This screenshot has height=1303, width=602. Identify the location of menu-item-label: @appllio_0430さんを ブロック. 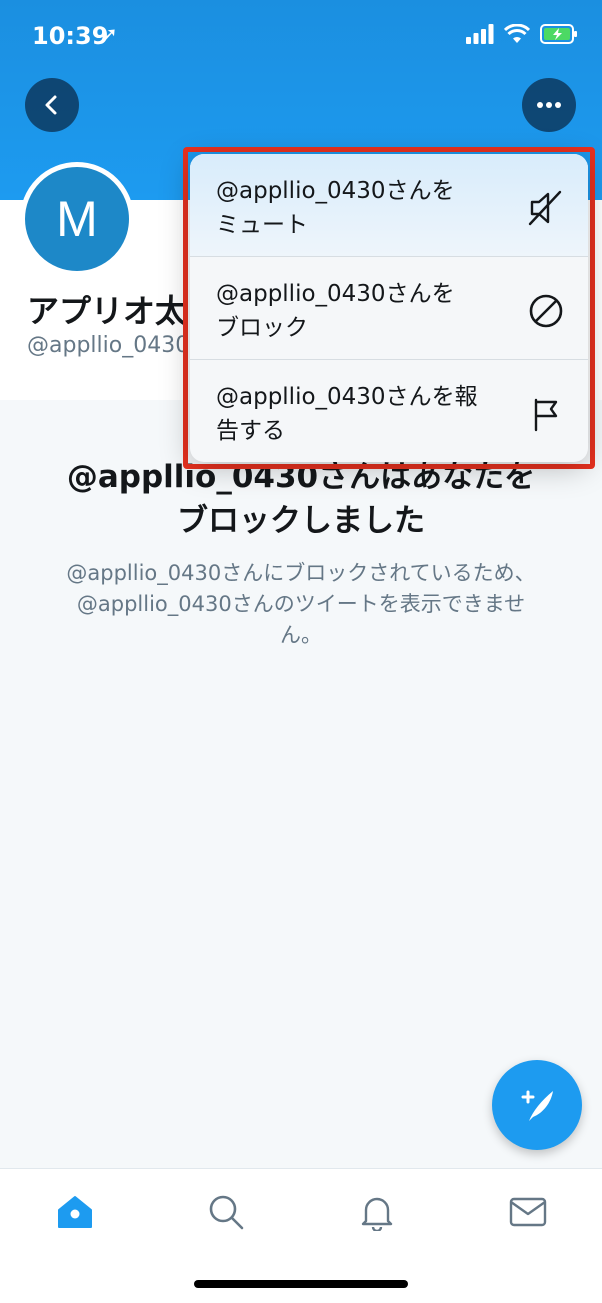
(366, 311).